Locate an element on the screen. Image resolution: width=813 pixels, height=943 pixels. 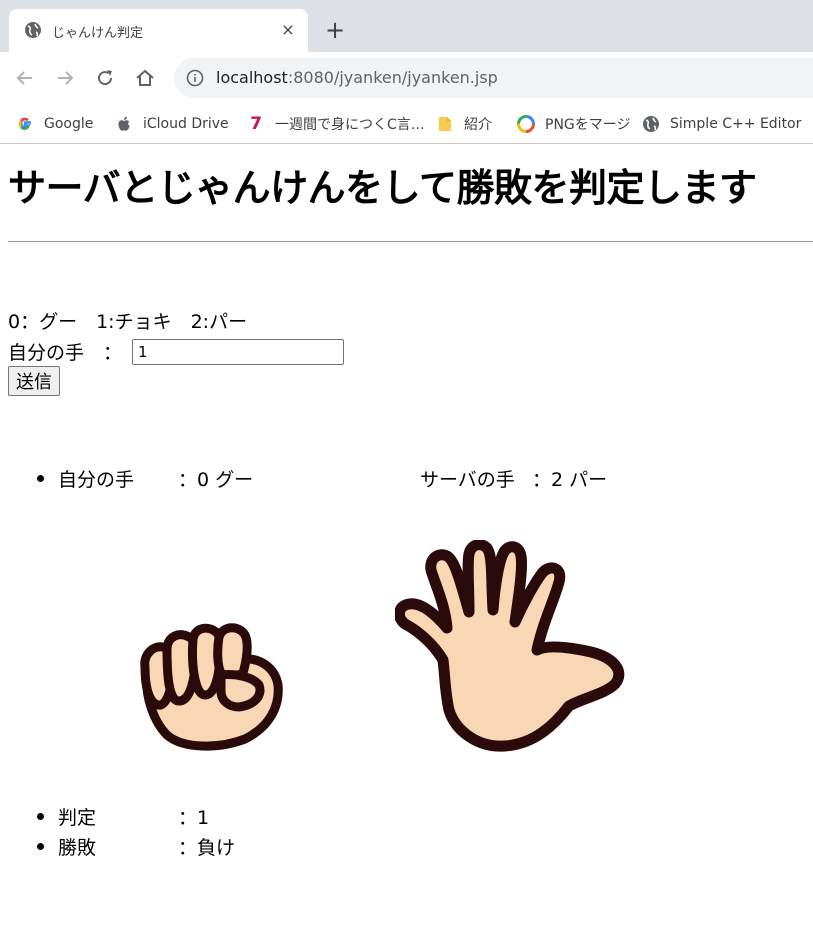
list-item: 勝敗 ：負け is located at coordinates (406, 848).